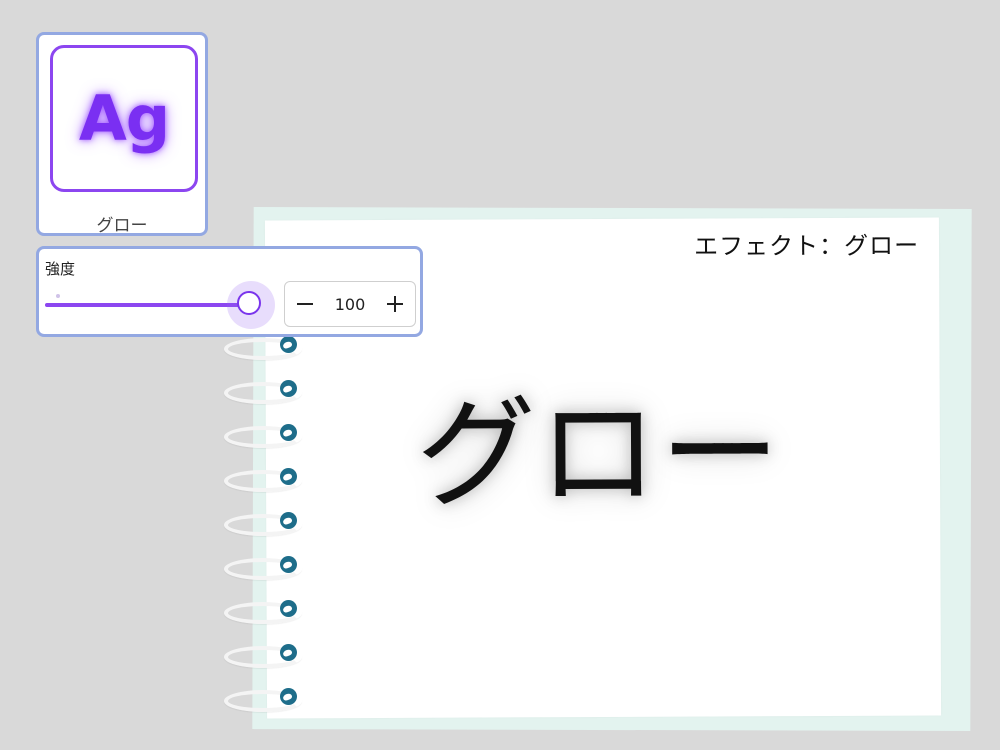  What do you see at coordinates (249, 303) in the screenshot?
I see `intensity-slider-thumb` at bounding box center [249, 303].